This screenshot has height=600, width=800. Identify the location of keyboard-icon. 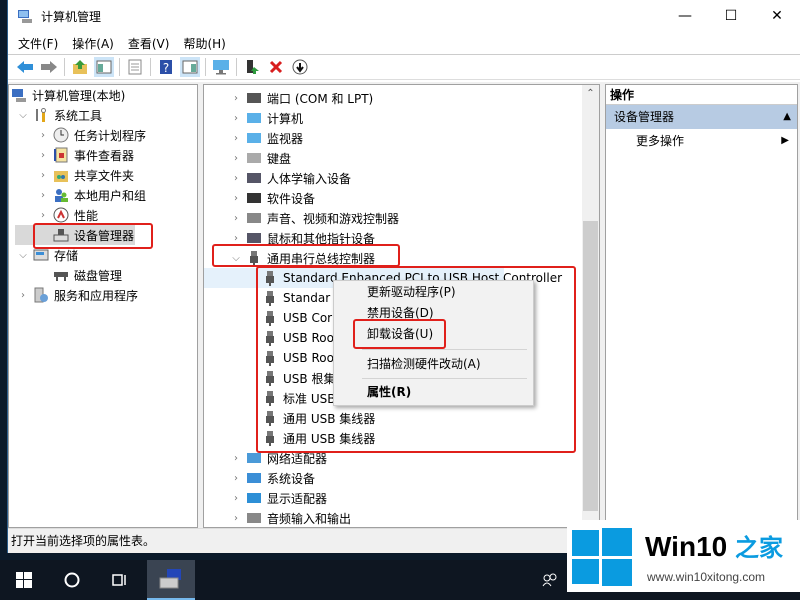
(254, 158).